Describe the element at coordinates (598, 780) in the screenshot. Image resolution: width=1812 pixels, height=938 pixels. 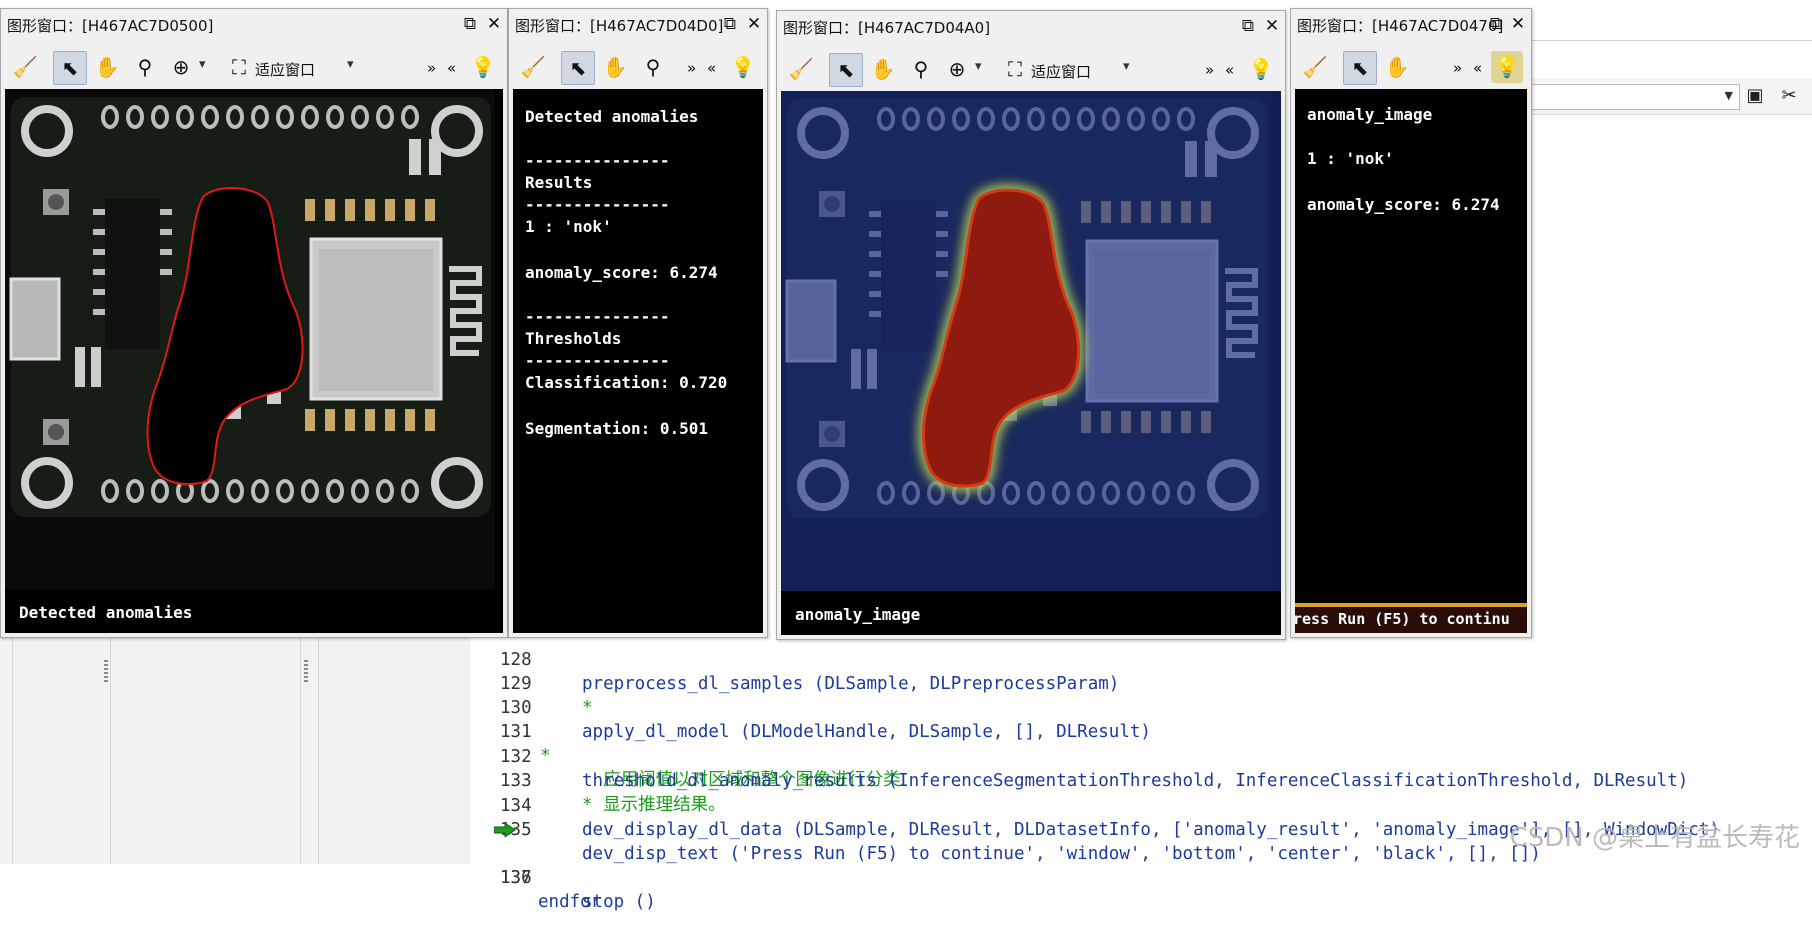
I see `code-line: 133 * 显示推理结果。` at that location.